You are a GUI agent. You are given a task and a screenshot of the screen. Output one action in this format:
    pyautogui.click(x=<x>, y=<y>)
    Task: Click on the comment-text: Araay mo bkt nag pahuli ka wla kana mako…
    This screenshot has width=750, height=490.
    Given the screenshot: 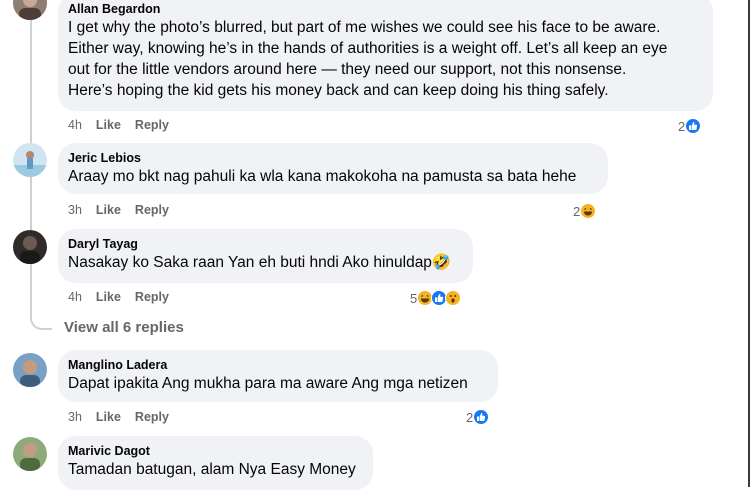 What is the action you would take?
    pyautogui.click(x=322, y=176)
    